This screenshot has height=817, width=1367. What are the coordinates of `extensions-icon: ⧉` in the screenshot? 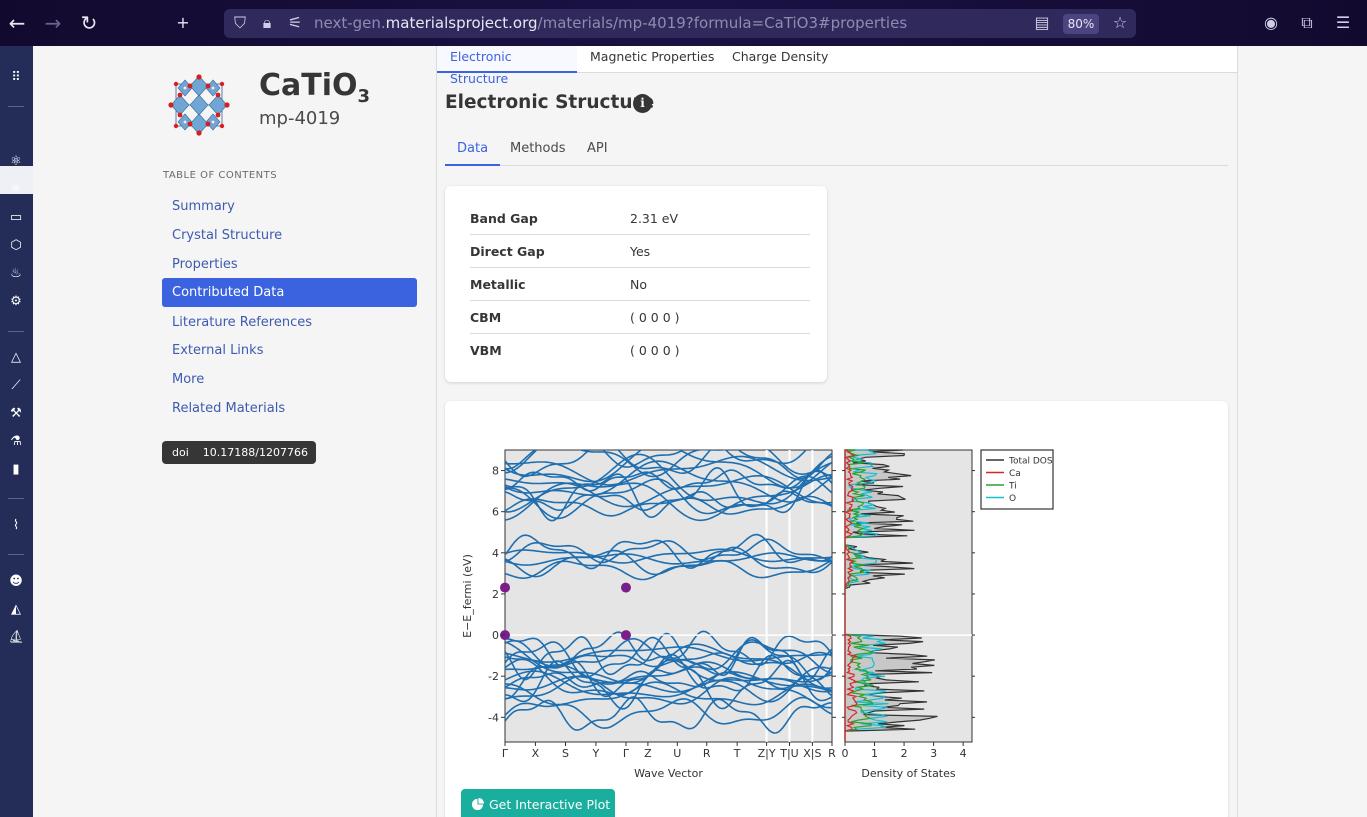 It's located at (1307, 23).